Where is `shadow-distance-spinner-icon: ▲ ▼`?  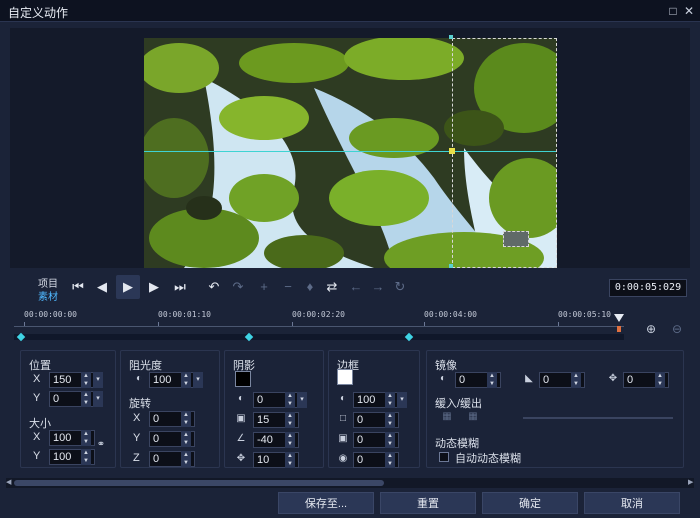
shadow-distance-spinner-icon: ▲ ▼ is located at coordinates (290, 460).